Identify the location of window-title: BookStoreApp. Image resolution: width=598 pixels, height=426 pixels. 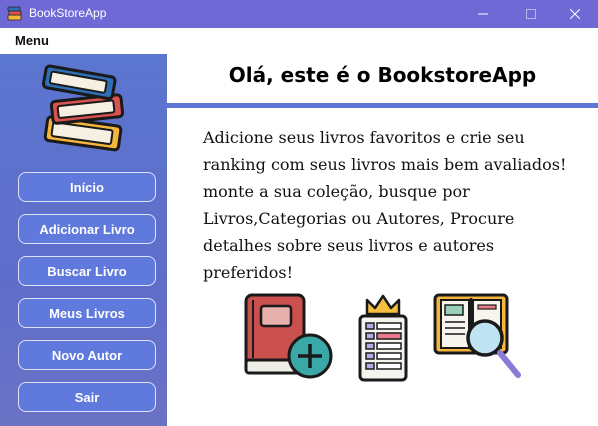
(68, 13).